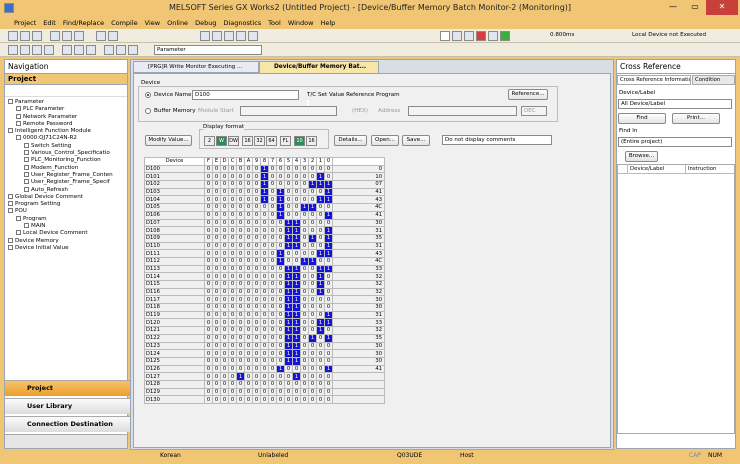 The image size is (740, 464). I want to click on table-row: D129 0 0 0 0 0 0 0 0 0 0 0 0 0 0 0 0, so click(264, 392).